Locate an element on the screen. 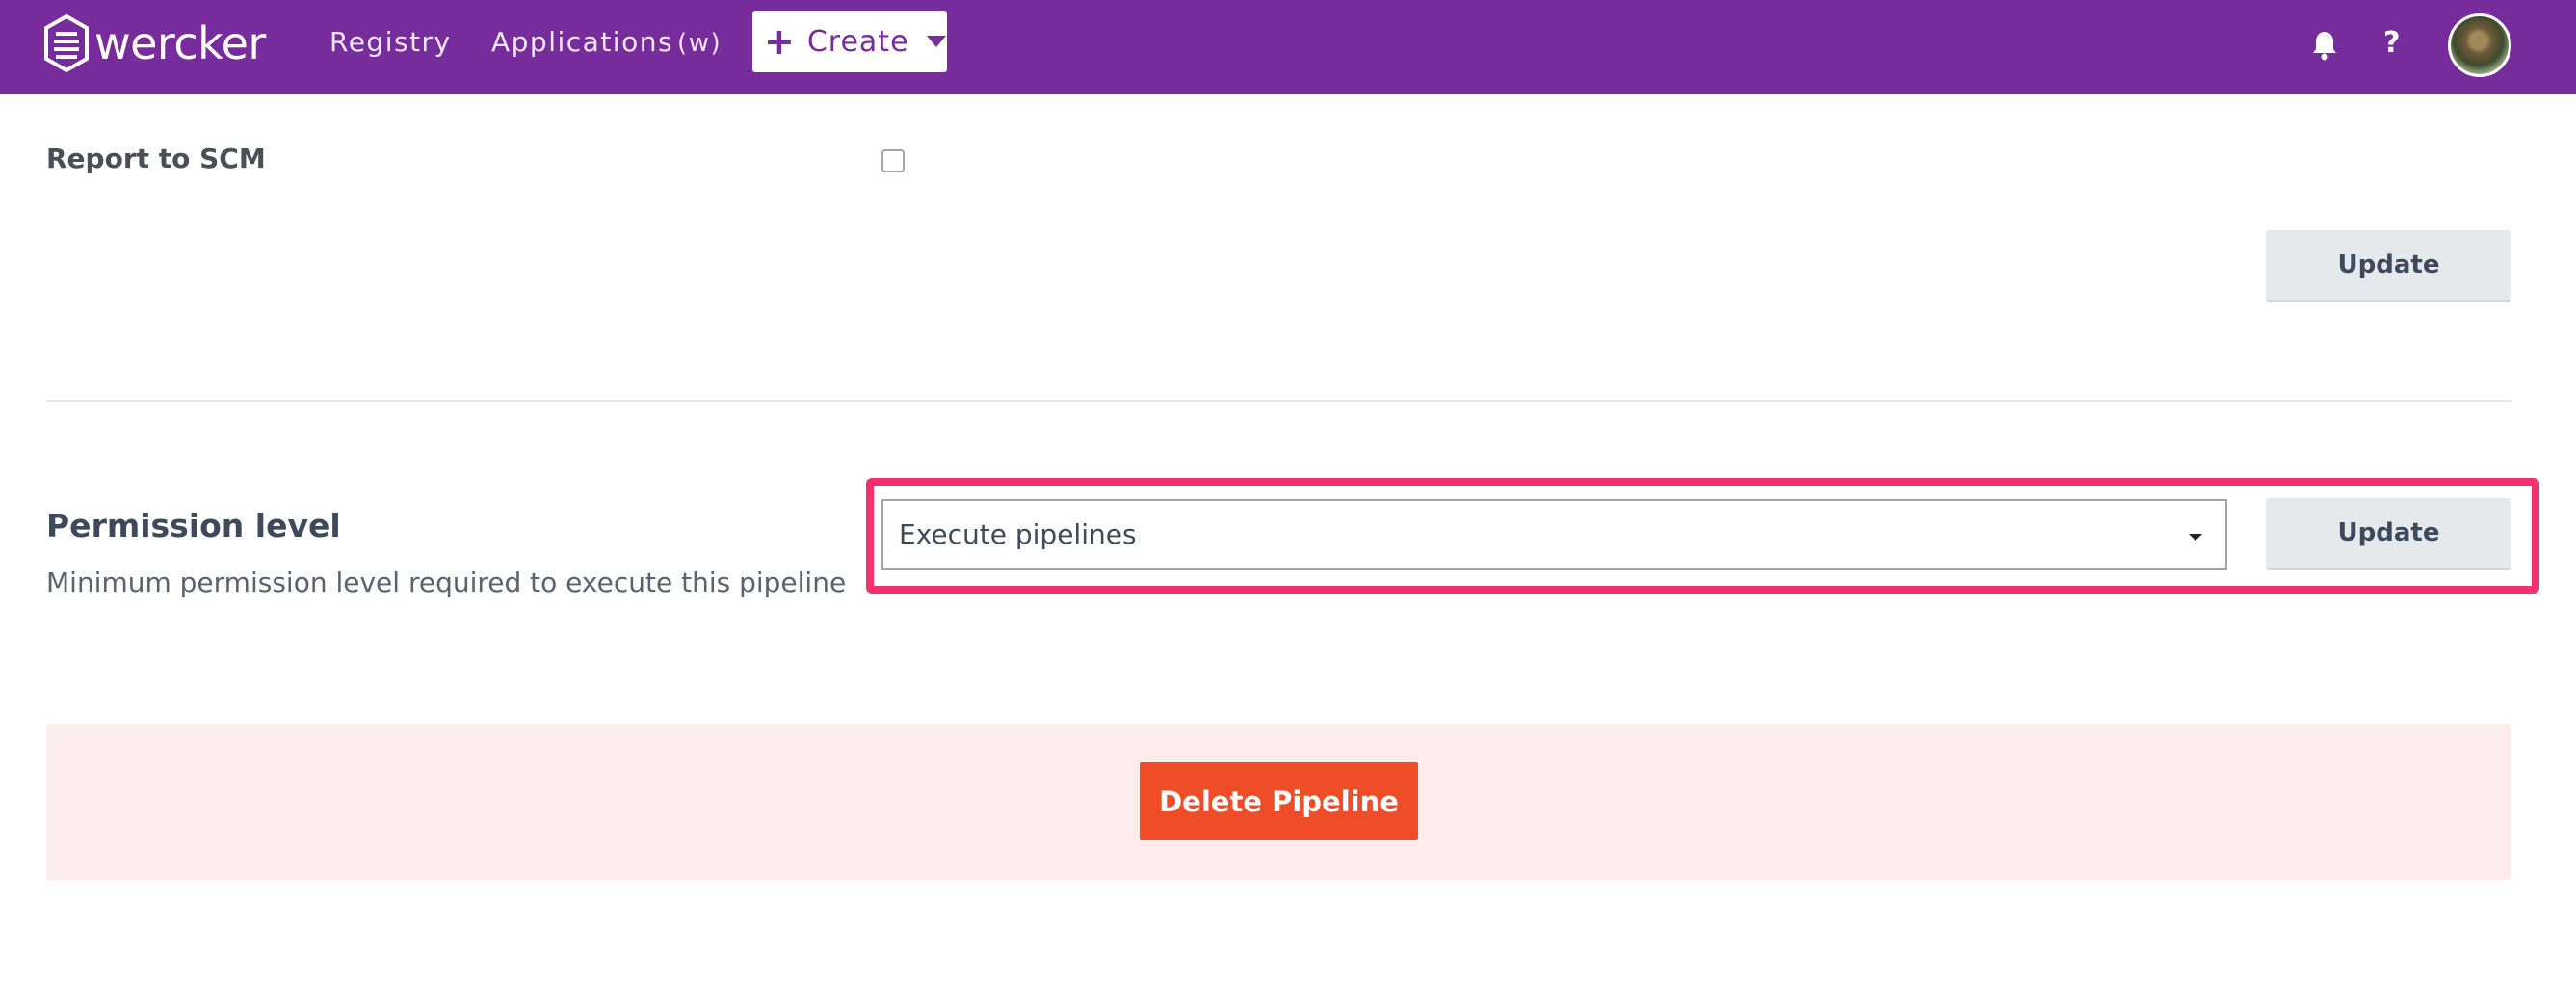 The height and width of the screenshot is (981, 2576). help-icon: ? is located at coordinates (2395, 43).